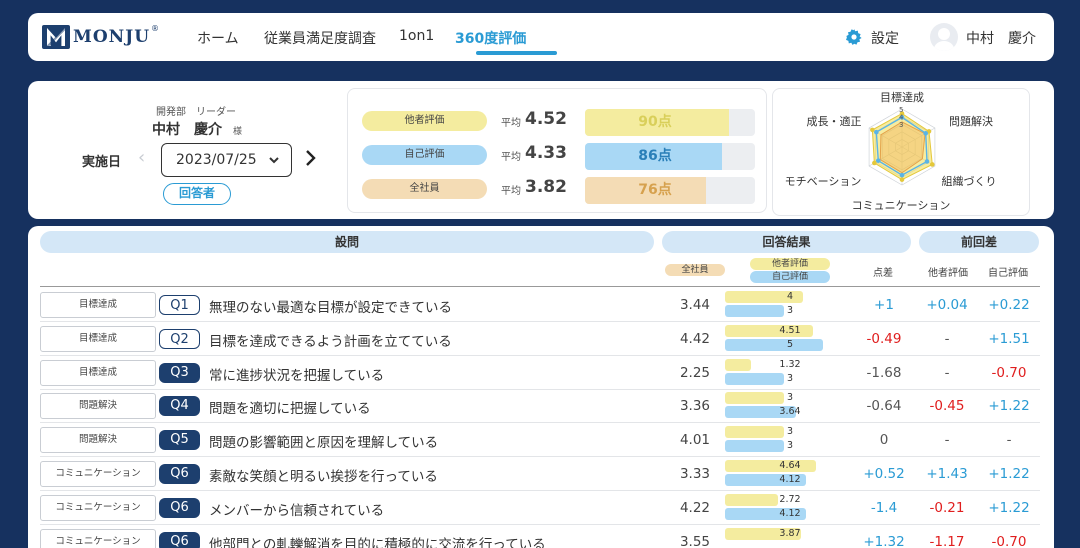 The width and height of the screenshot is (1080, 548). What do you see at coordinates (112, 37) in the screenshot?
I see `logo-text: MONJU` at bounding box center [112, 37].